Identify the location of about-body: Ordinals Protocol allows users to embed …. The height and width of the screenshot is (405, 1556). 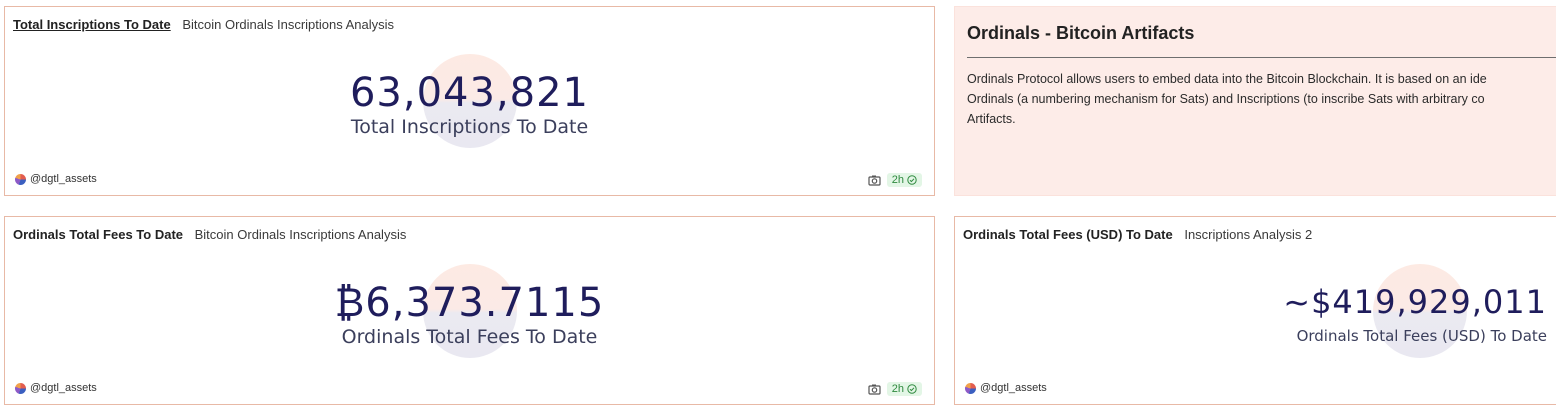
(1261, 99).